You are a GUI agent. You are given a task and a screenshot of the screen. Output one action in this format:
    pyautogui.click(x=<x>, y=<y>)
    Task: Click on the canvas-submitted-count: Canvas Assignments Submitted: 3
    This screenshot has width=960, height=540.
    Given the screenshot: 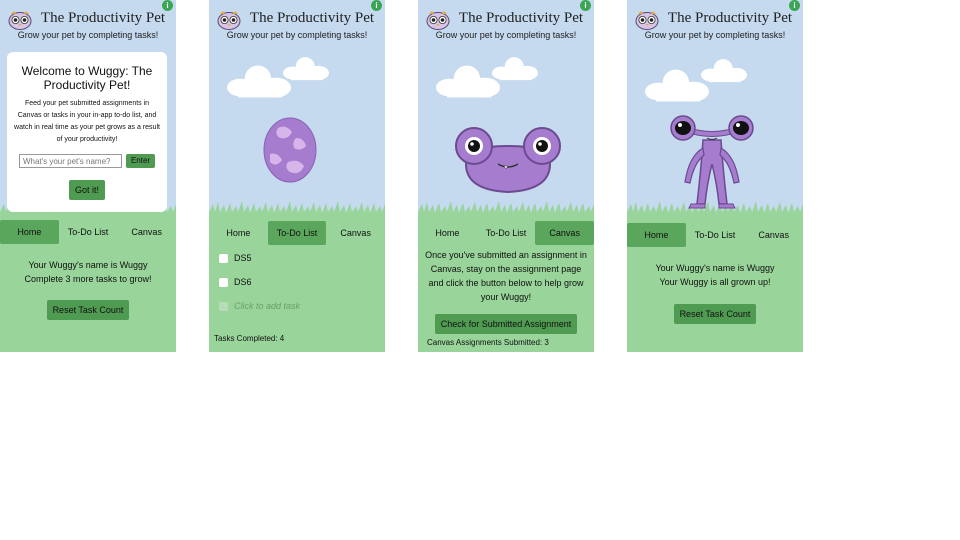 What is the action you would take?
    pyautogui.click(x=488, y=342)
    